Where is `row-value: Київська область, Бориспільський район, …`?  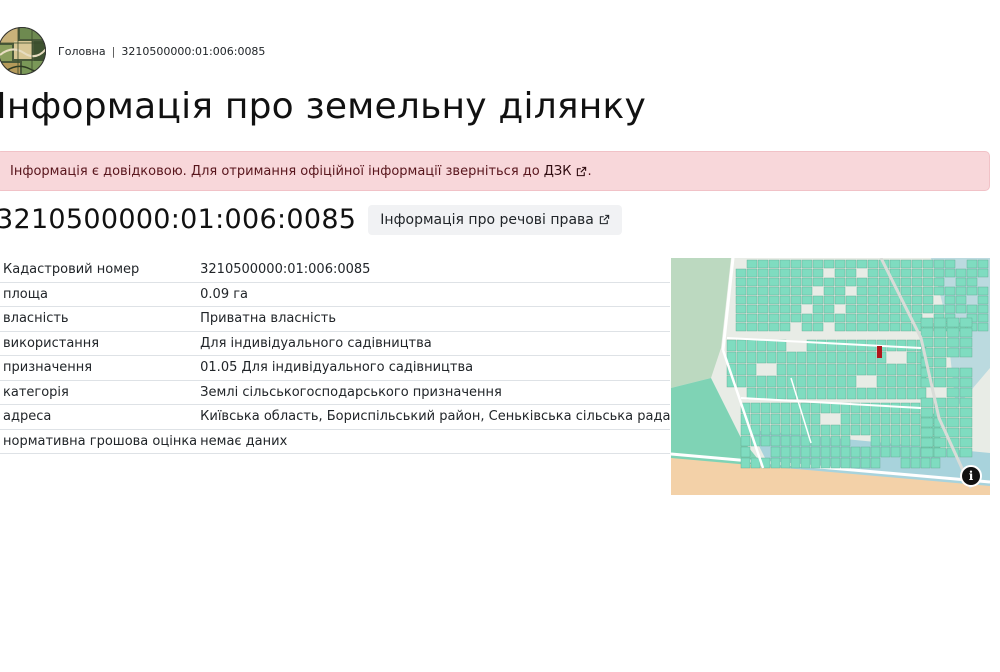
row-value: Київська область, Бориспільський район, … is located at coordinates (434, 417).